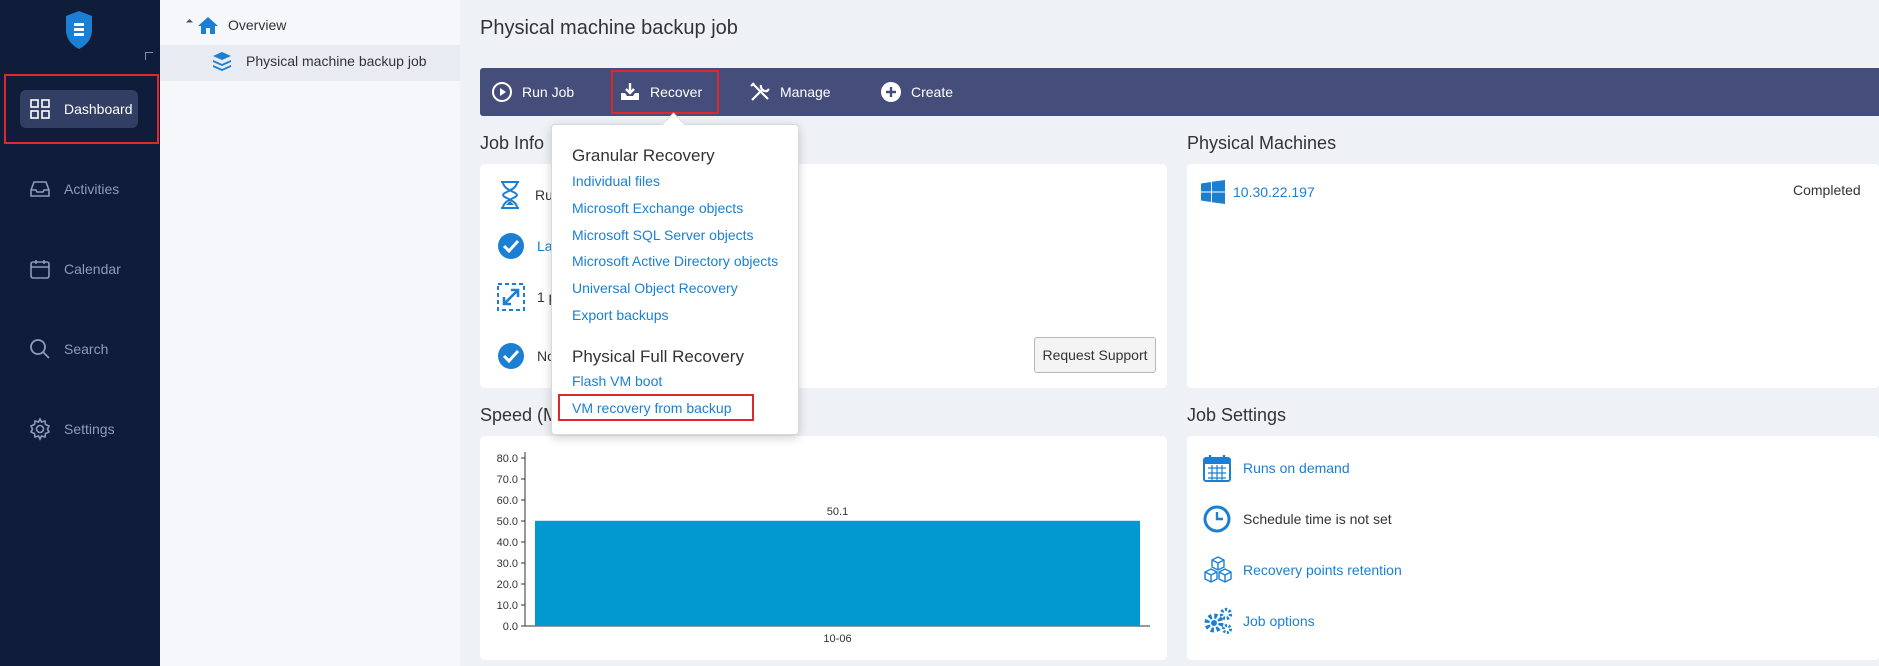  What do you see at coordinates (519, 415) in the screenshot?
I see `speed-title: Speed (M` at bounding box center [519, 415].